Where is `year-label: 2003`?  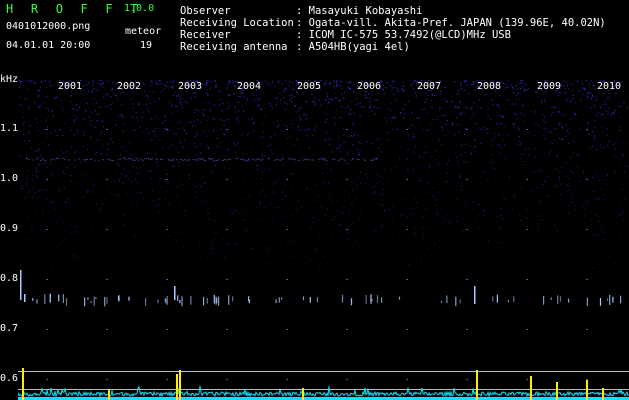
year-label: 2003 is located at coordinates (190, 86).